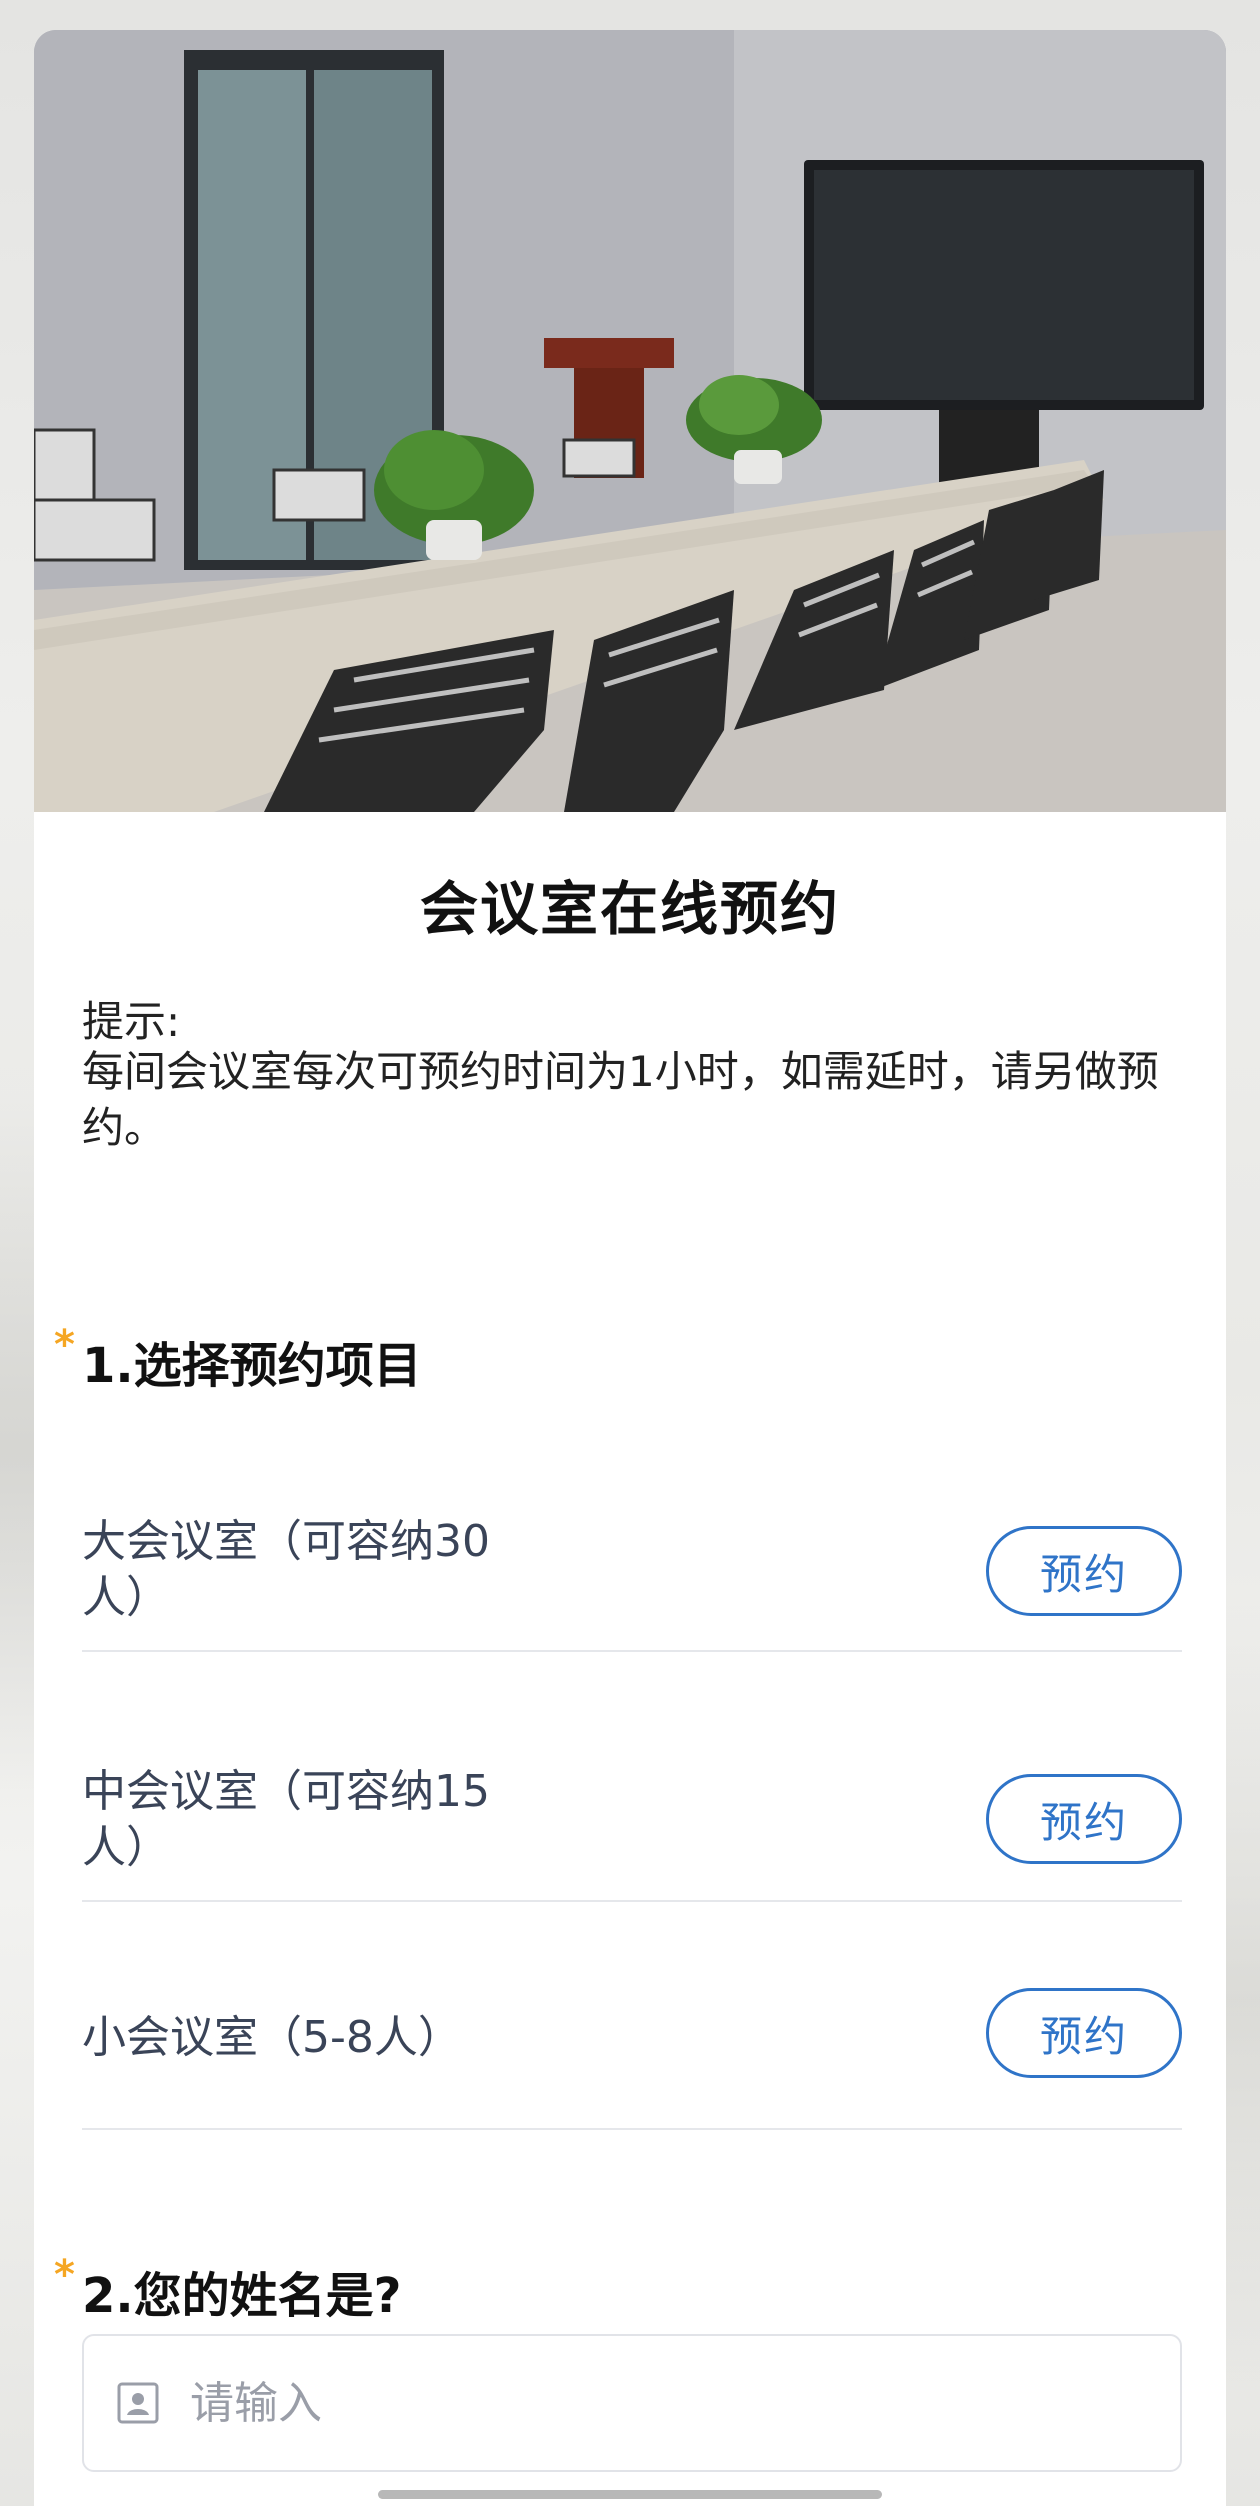 The image size is (1260, 2506). Describe the element at coordinates (632, 1549) in the screenshot. I see `option-large-room: 大会议室（可容纳30人） 预约` at that location.